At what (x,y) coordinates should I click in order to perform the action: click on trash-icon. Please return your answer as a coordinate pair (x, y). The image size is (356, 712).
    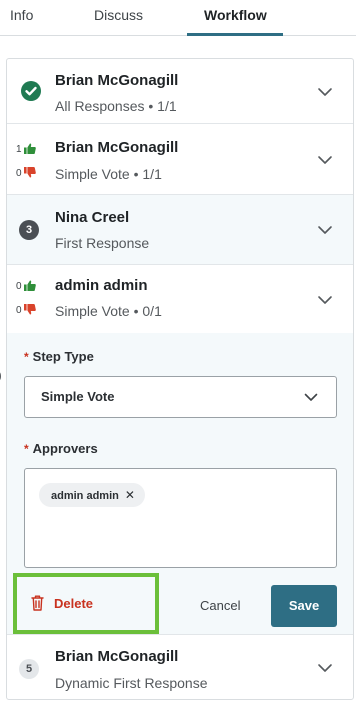
    Looking at the image, I should click on (37, 603).